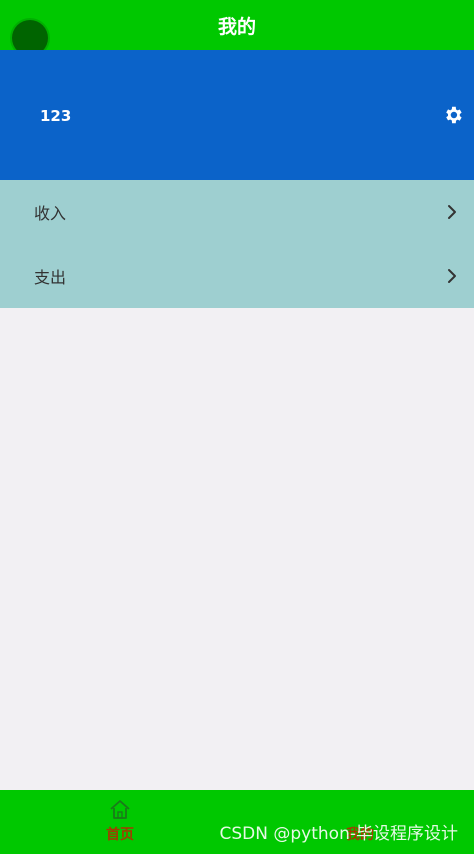 The height and width of the screenshot is (854, 474). What do you see at coordinates (120, 809) in the screenshot?
I see `home-icon` at bounding box center [120, 809].